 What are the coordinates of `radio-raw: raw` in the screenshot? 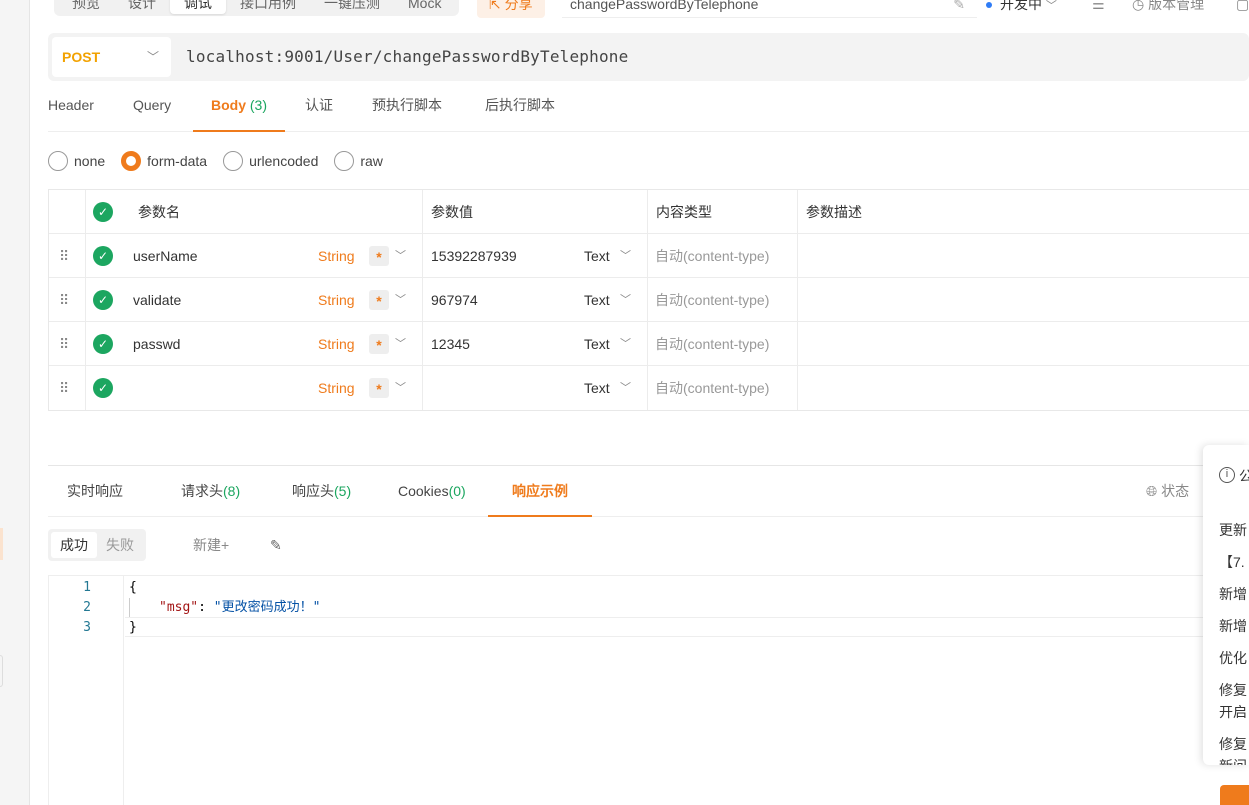 It's located at (358, 161).